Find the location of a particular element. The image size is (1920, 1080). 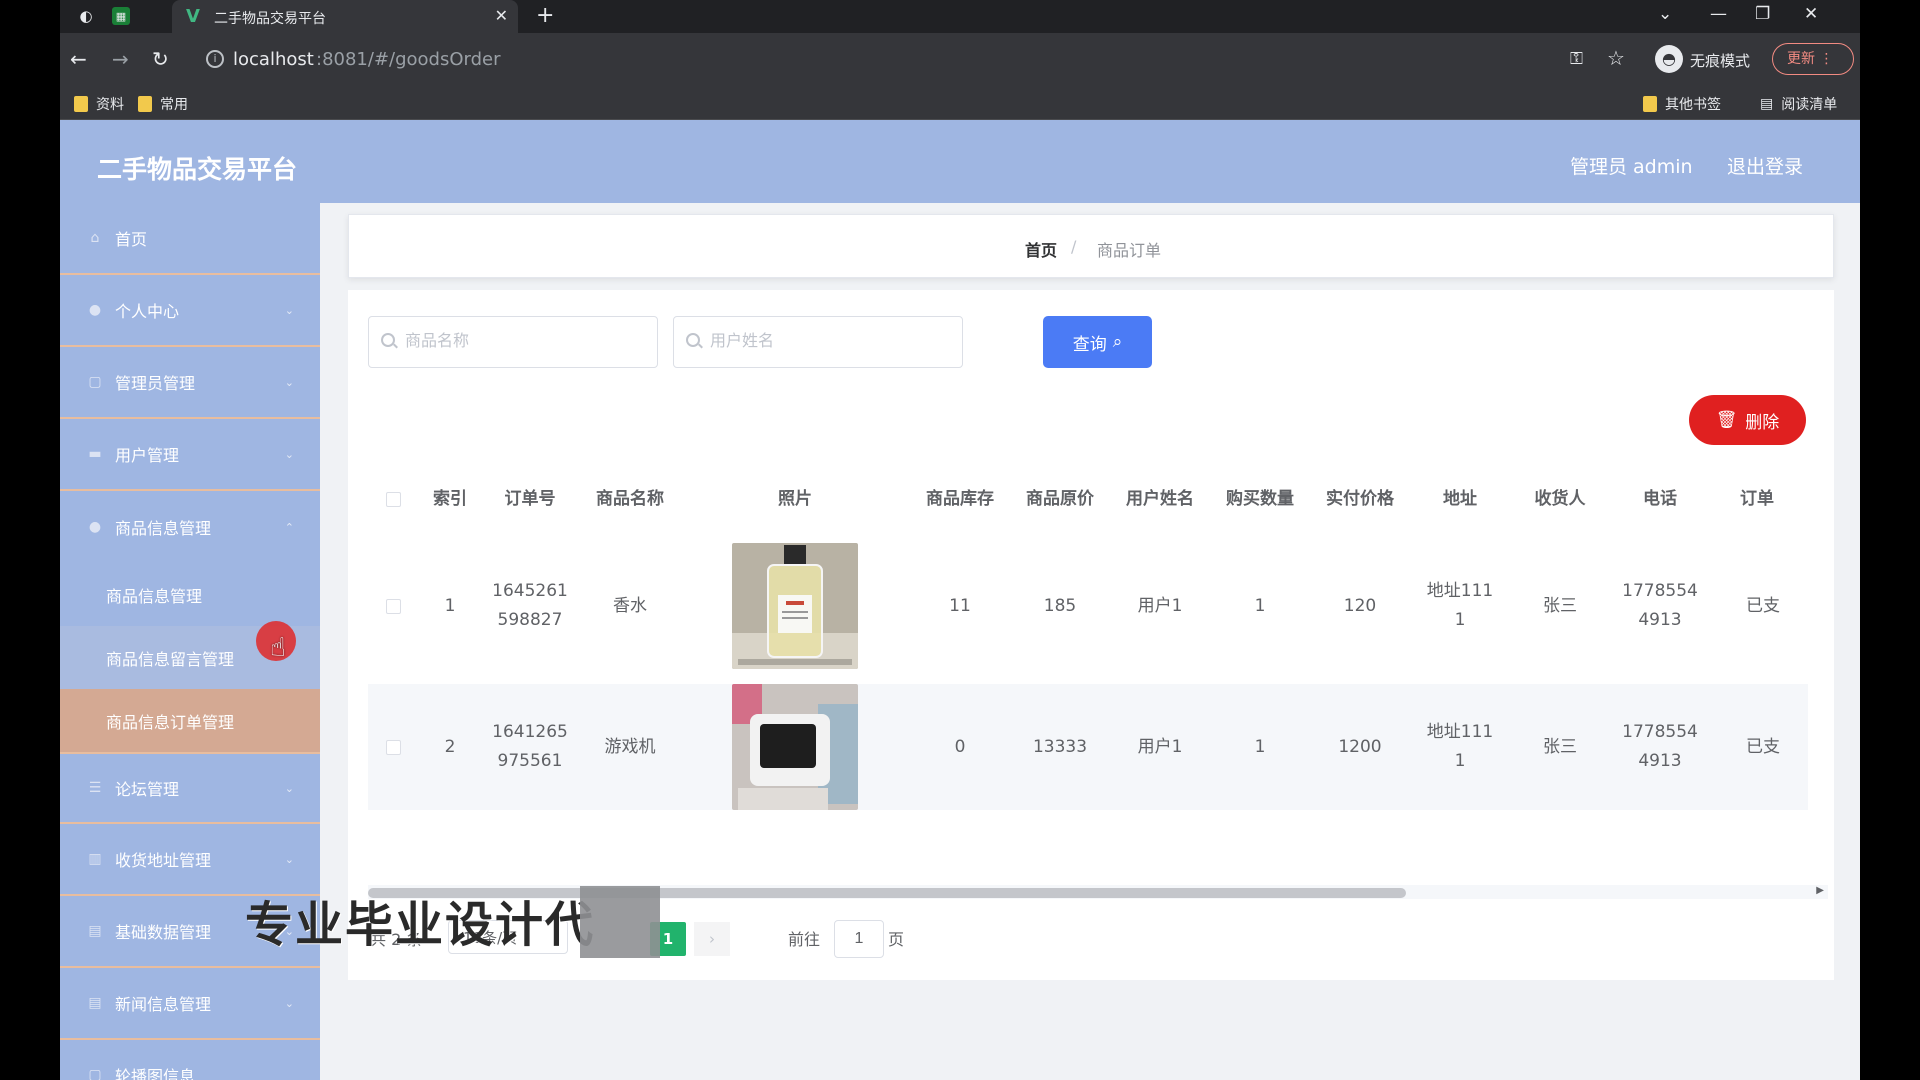

cell-goods-name: 香水 is located at coordinates (630, 605).